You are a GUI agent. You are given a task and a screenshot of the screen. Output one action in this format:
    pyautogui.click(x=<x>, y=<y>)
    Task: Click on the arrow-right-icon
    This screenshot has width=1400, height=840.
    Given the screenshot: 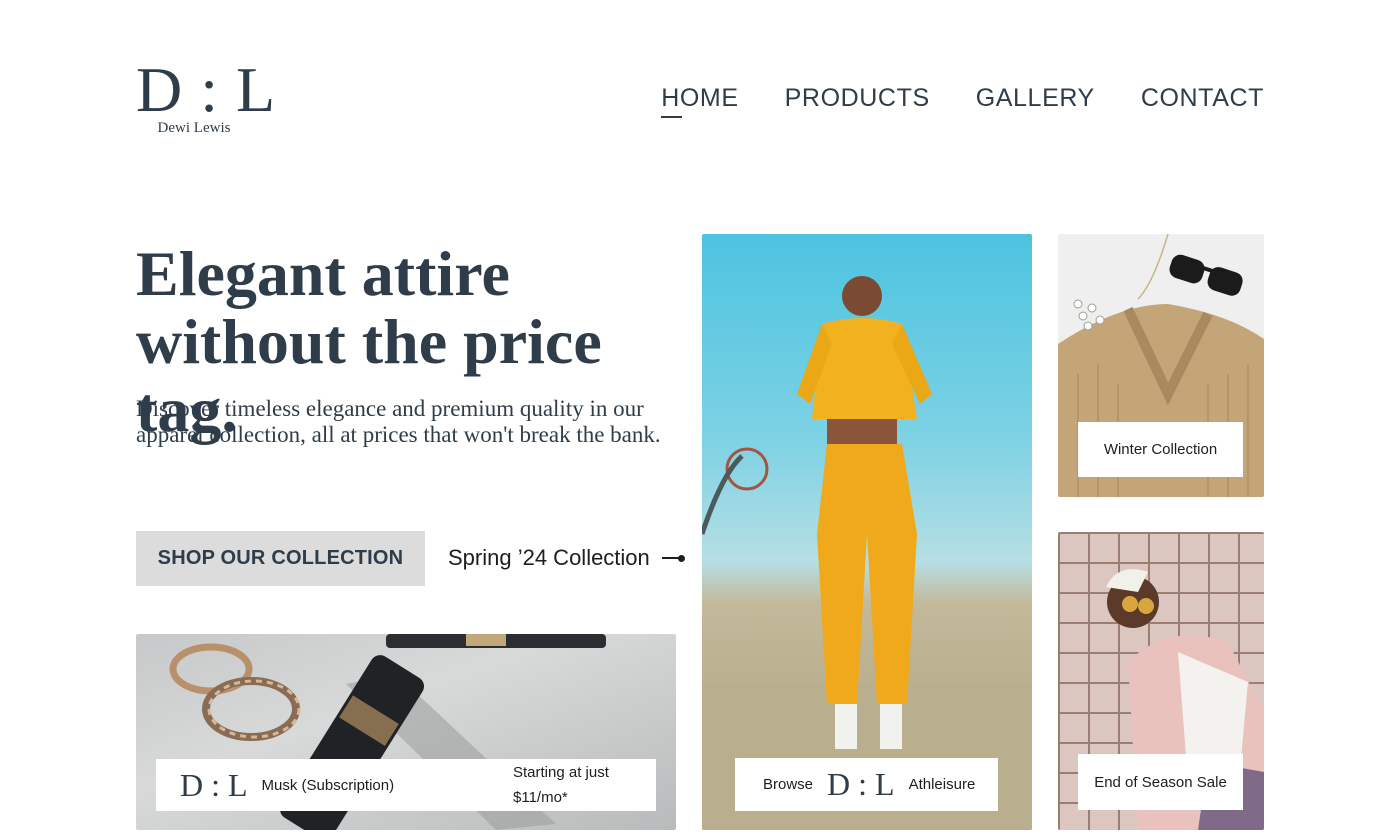 What is the action you would take?
    pyautogui.click(x=673, y=558)
    